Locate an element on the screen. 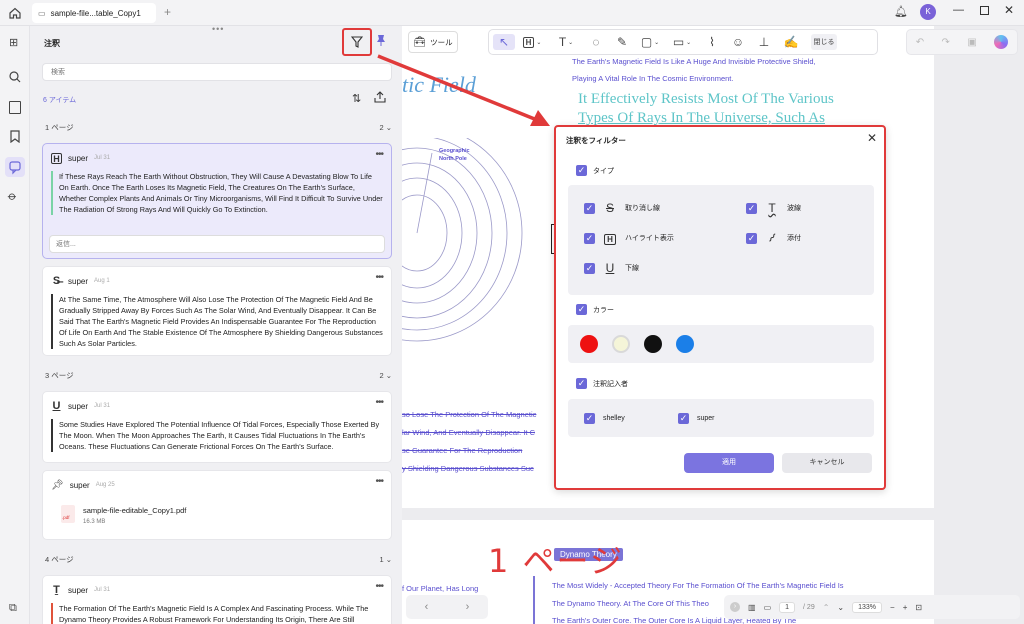 Image resolution: width=1024 pixels, height=624 pixels. undo-icon: ↶ is located at coordinates (920, 42).